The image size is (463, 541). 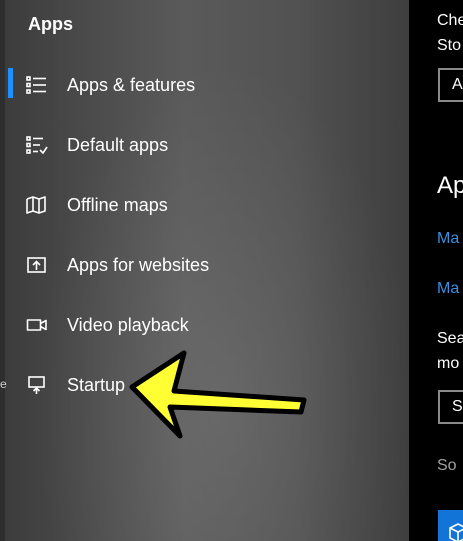 I want to click on content-button-label: A, so click(x=457, y=84).